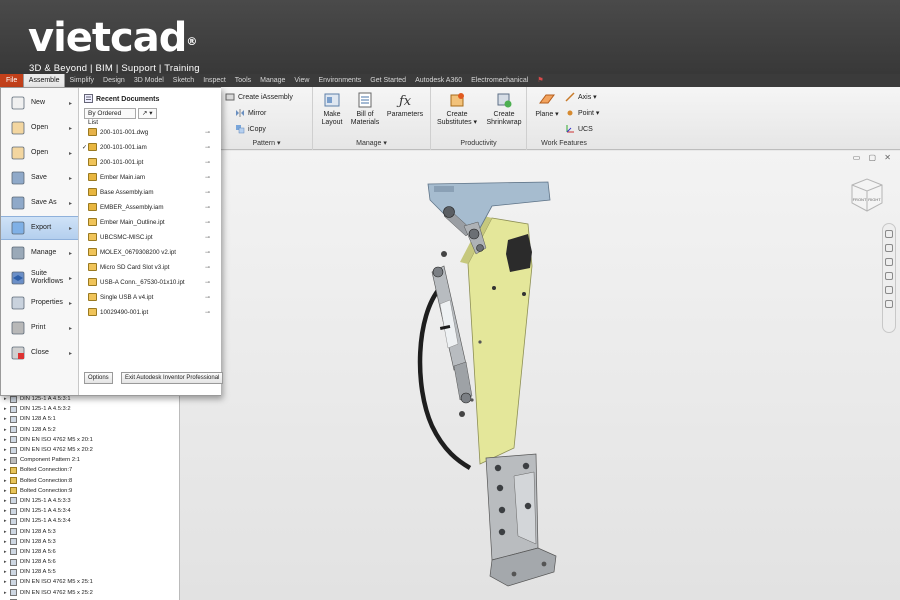  I want to click on browser-node: ▸ DIN EN ISO 4762 M5 x 20:1, so click(89, 440).